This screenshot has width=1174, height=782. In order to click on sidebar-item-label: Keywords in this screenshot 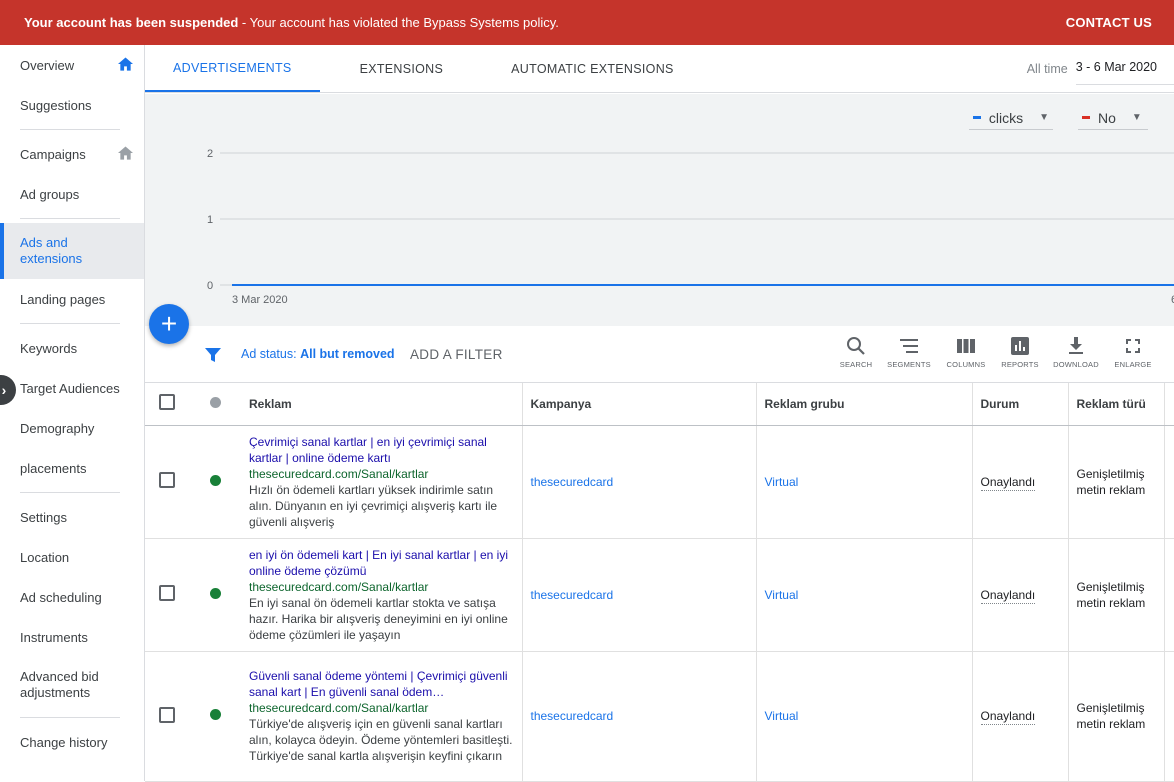, I will do `click(49, 348)`.